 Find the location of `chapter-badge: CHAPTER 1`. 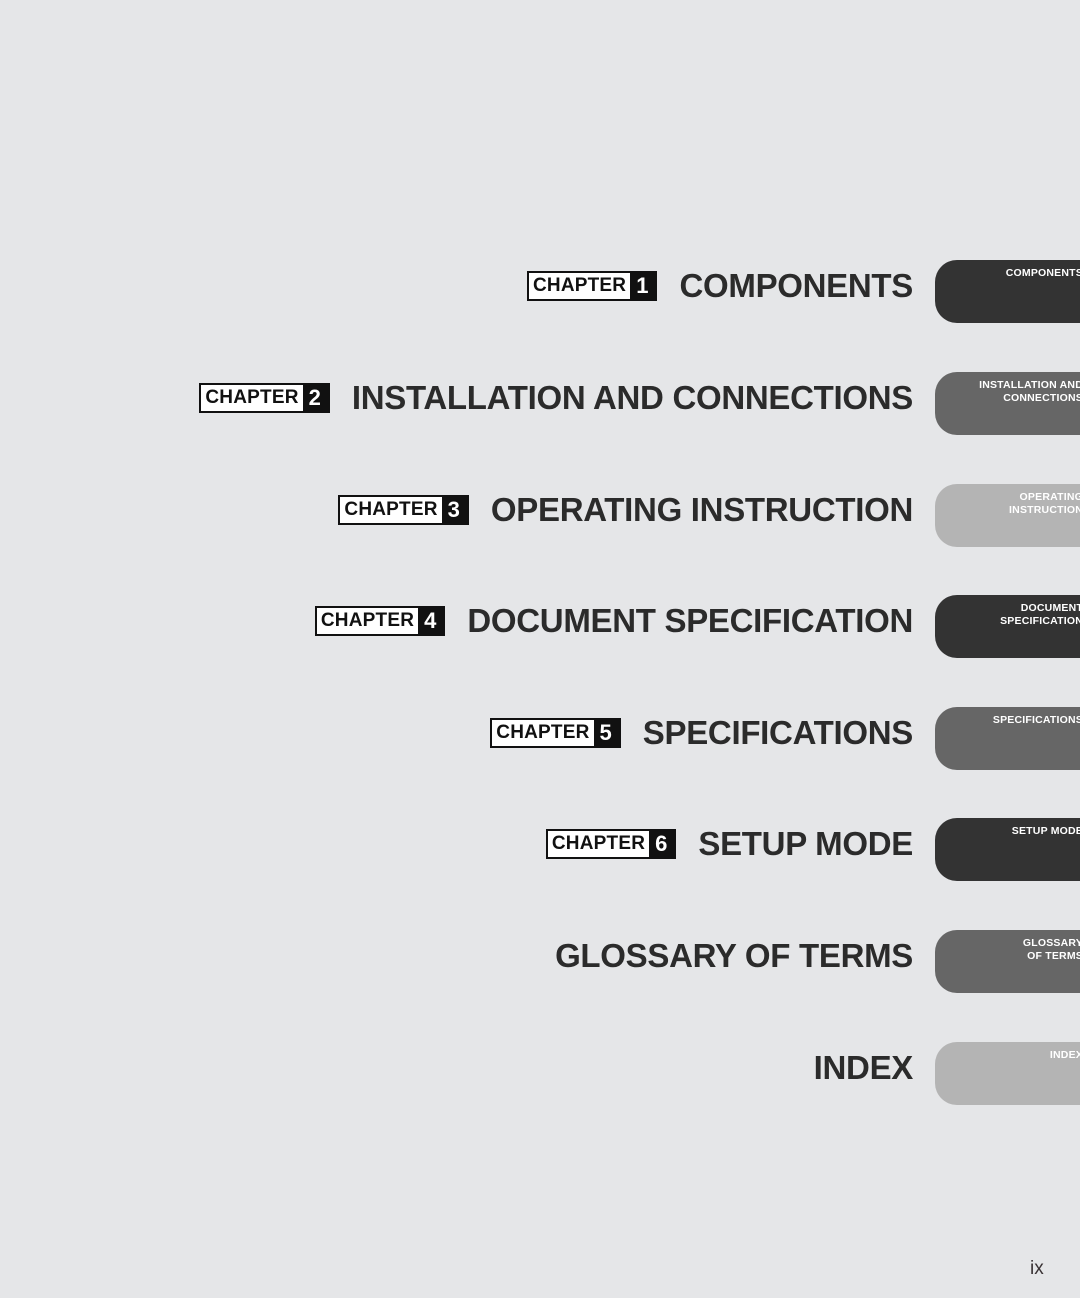

chapter-badge: CHAPTER 1 is located at coordinates (592, 286).